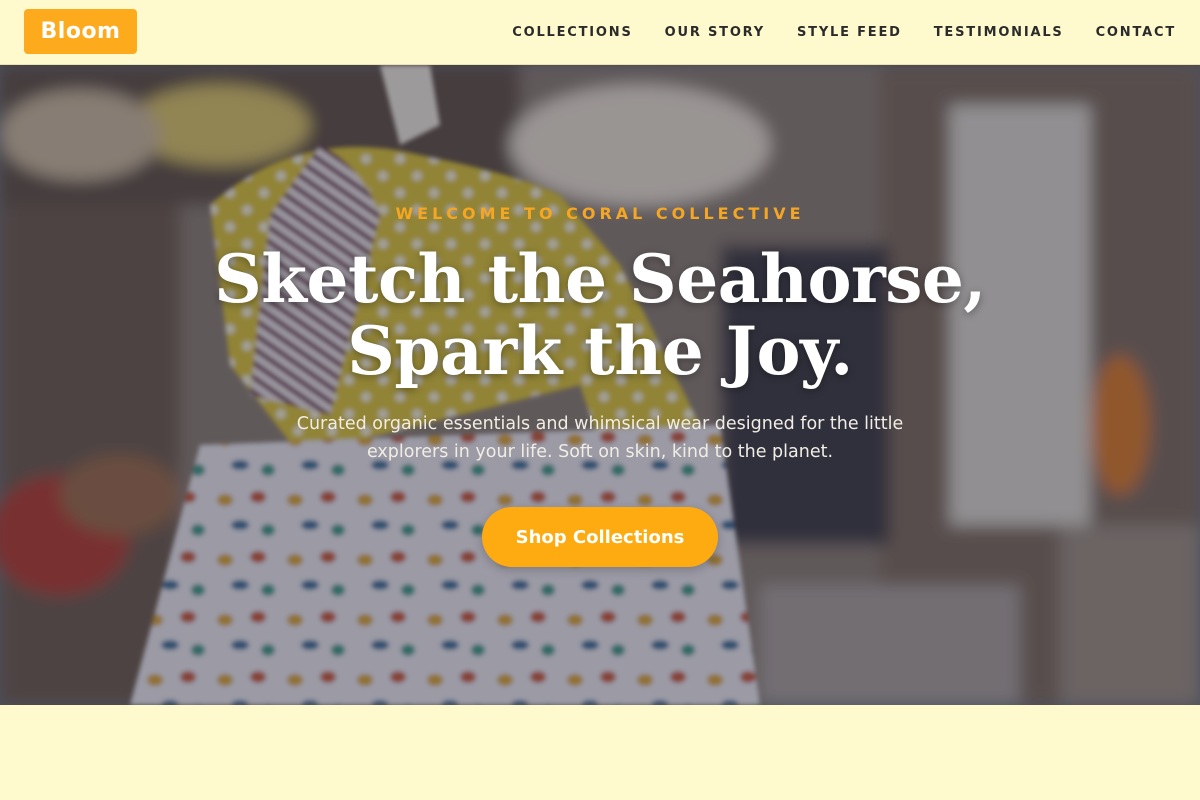  I want to click on nav-item-our-story: OUR STORY, so click(715, 32).